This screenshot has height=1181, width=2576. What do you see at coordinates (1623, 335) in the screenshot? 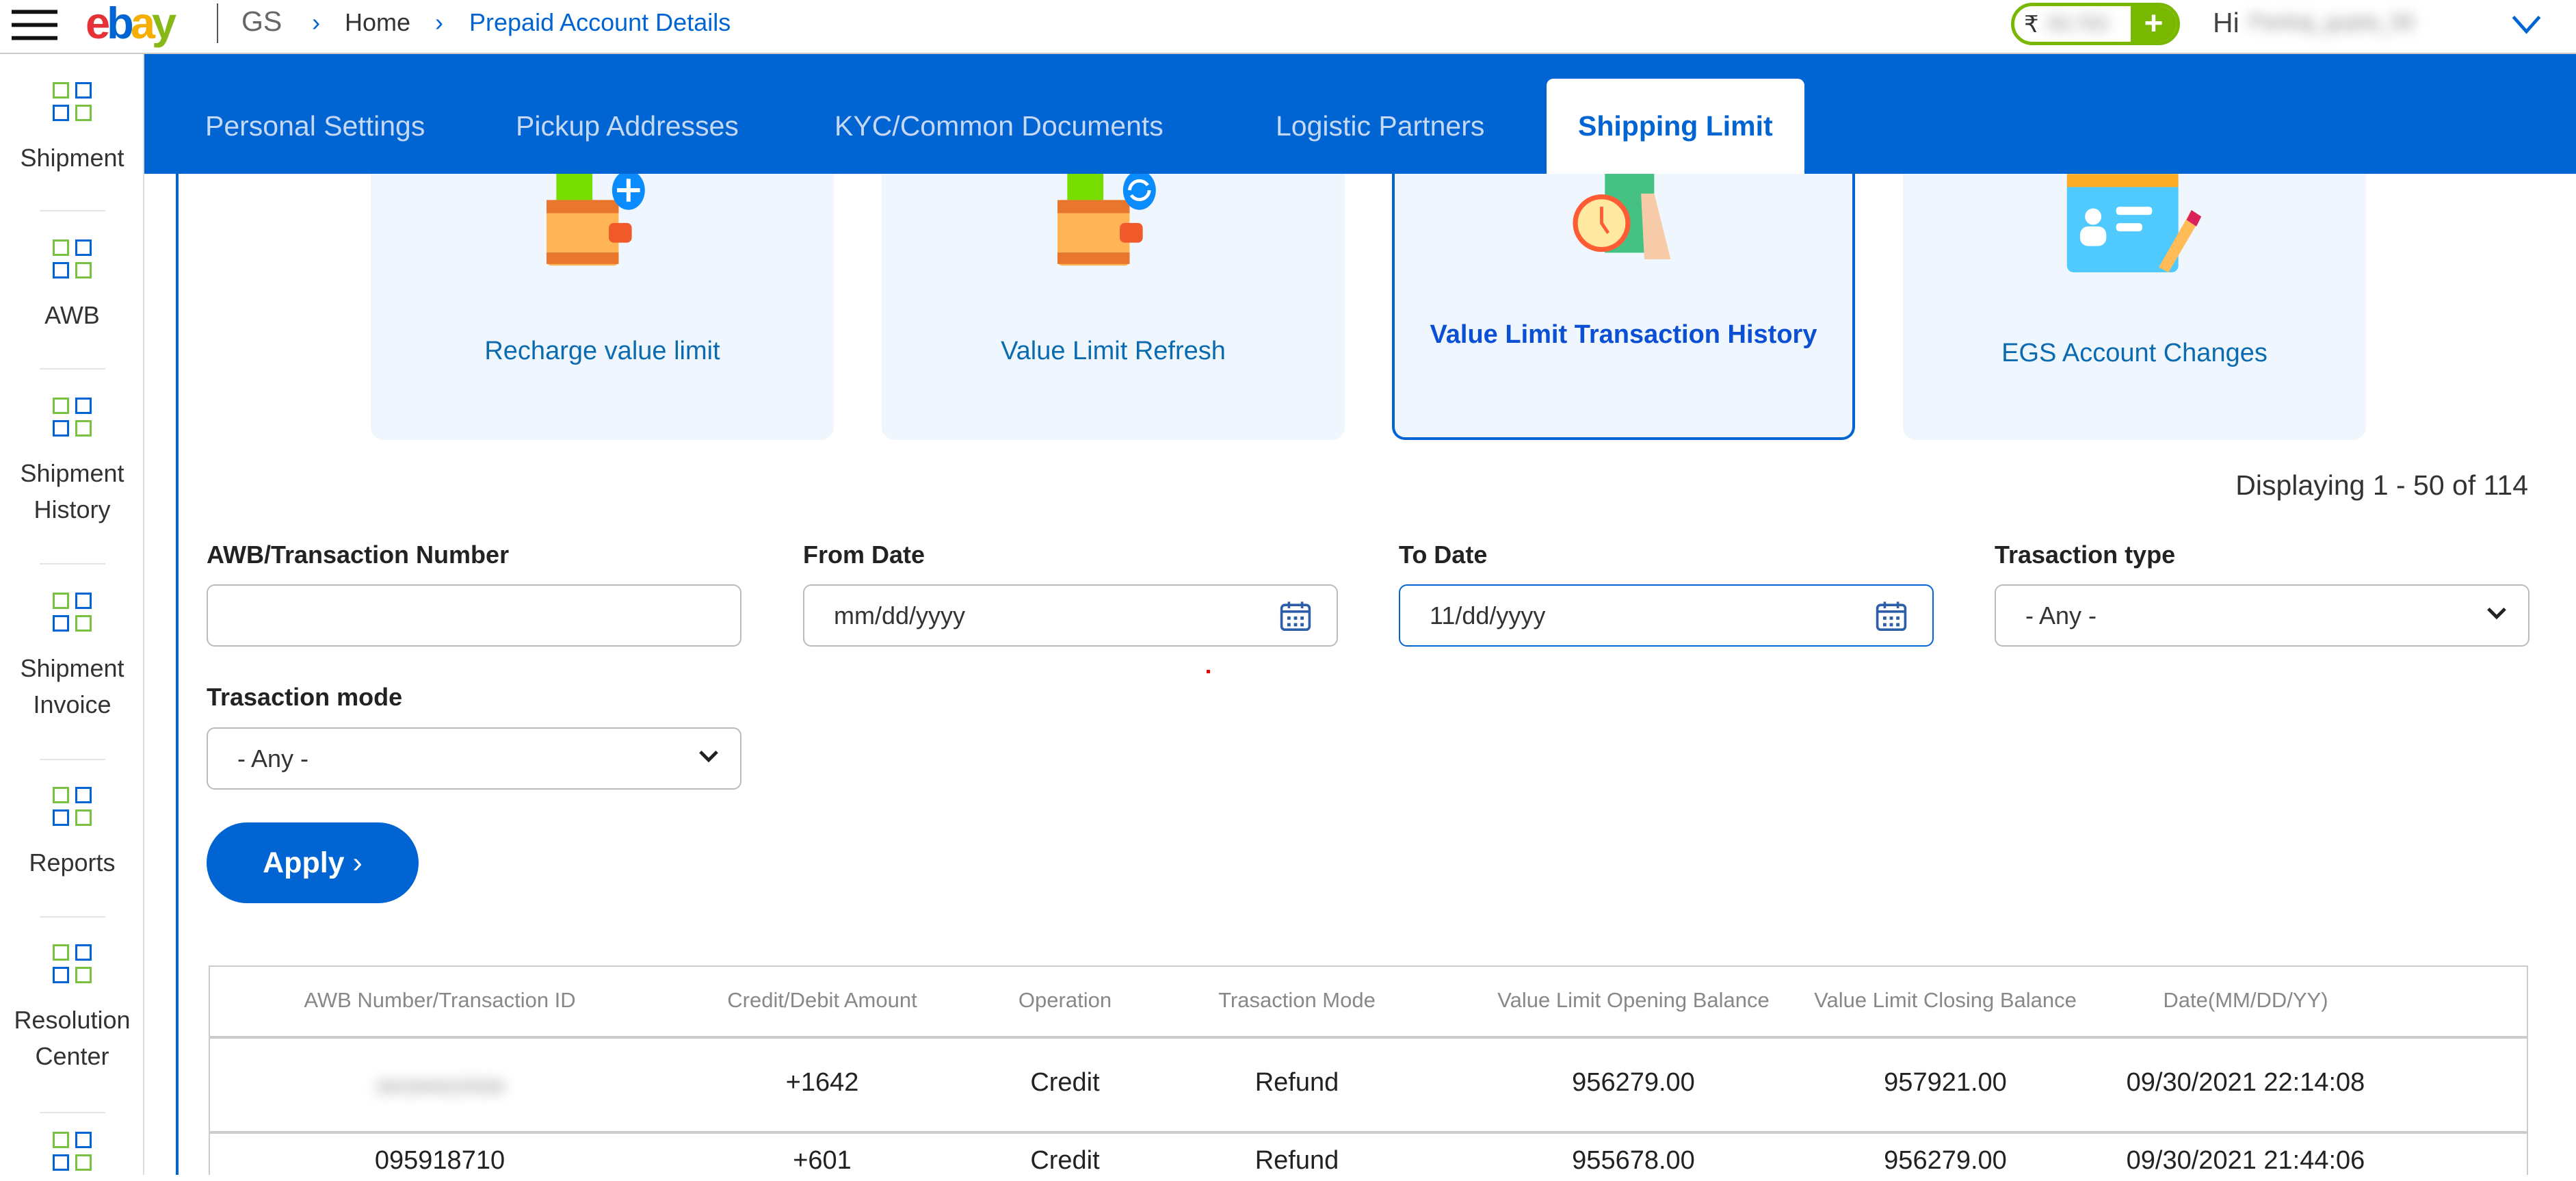
I see `card-label: Value Limit Transaction History` at bounding box center [1623, 335].